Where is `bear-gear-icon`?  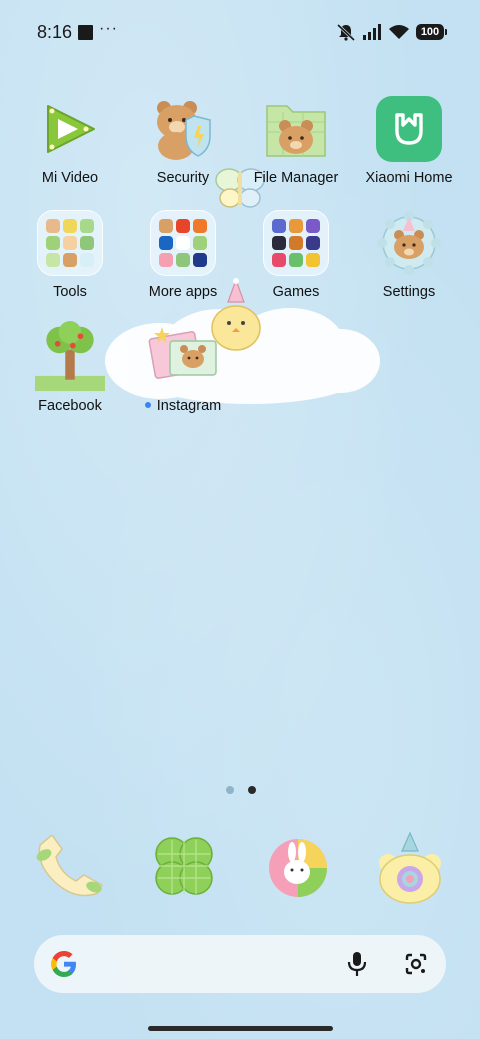 bear-gear-icon is located at coordinates (409, 243).